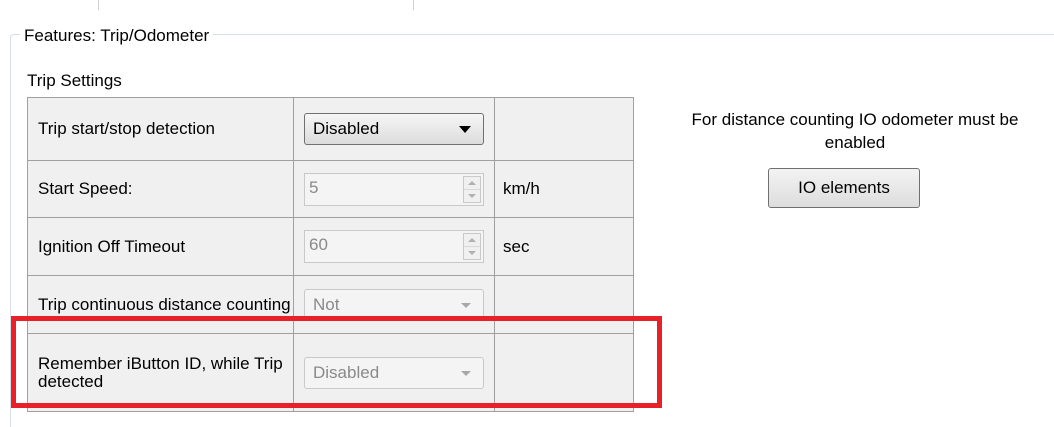  Describe the element at coordinates (564, 246) in the screenshot. I see `unit-label: sec` at that location.